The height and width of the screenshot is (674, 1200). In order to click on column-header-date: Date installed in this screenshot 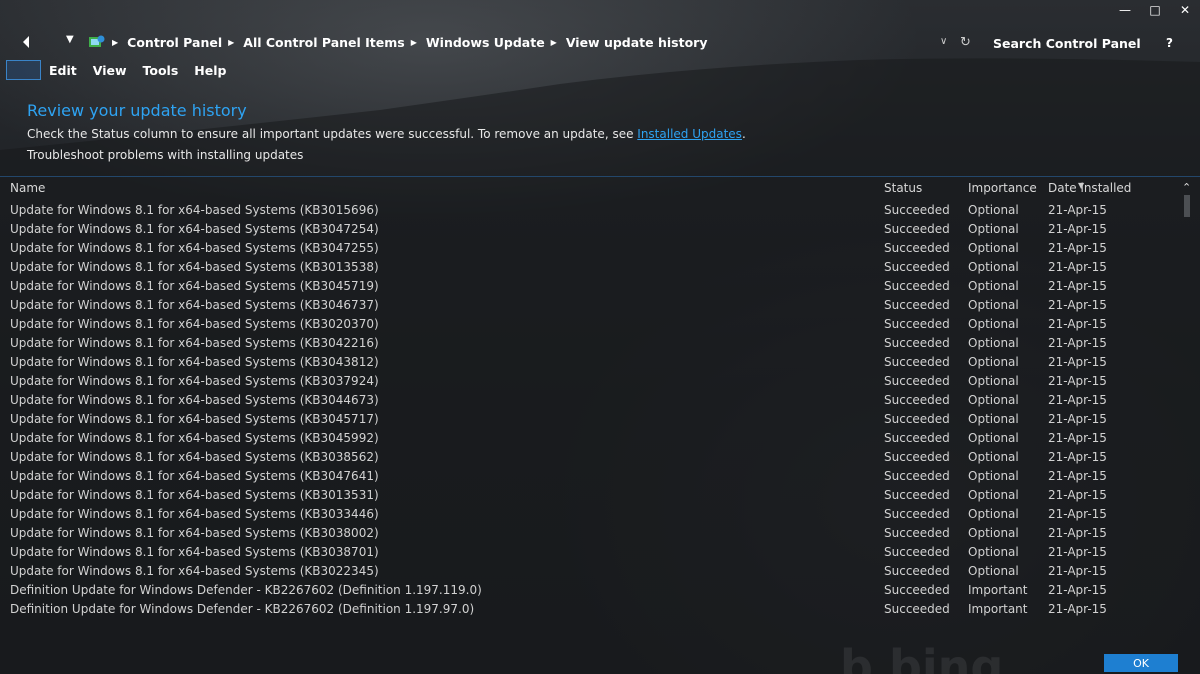, I will do `click(1089, 188)`.